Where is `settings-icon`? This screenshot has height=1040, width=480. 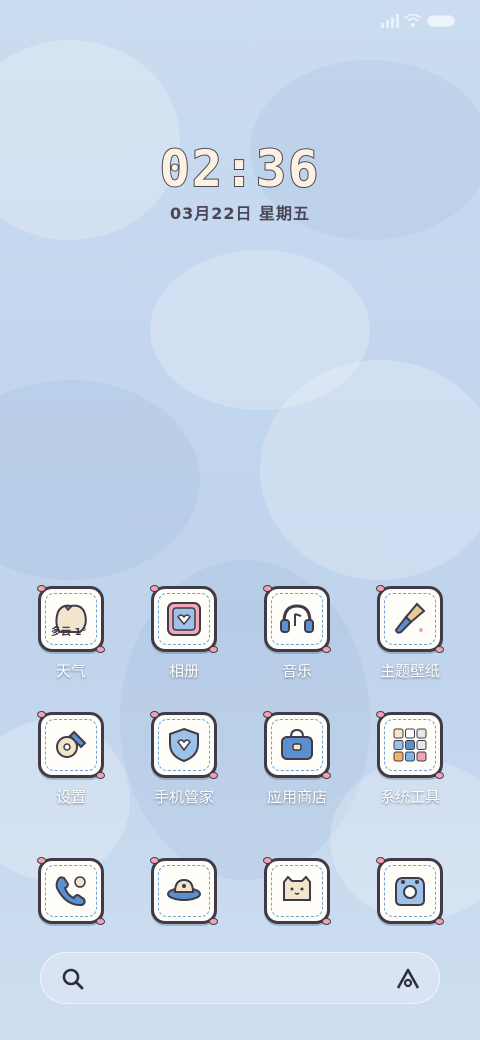 settings-icon is located at coordinates (71, 745).